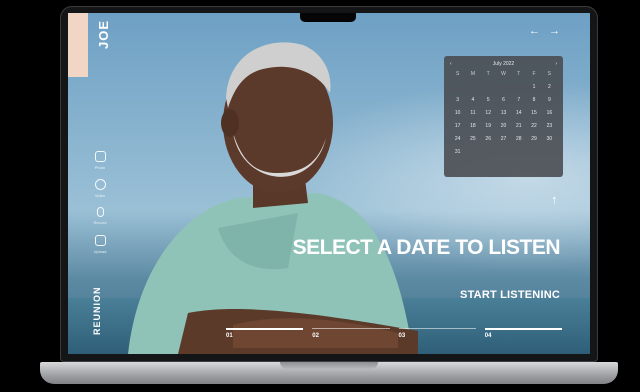 Image resolution: width=640 pixels, height=392 pixels. I want to click on step-number: 04, so click(488, 336).